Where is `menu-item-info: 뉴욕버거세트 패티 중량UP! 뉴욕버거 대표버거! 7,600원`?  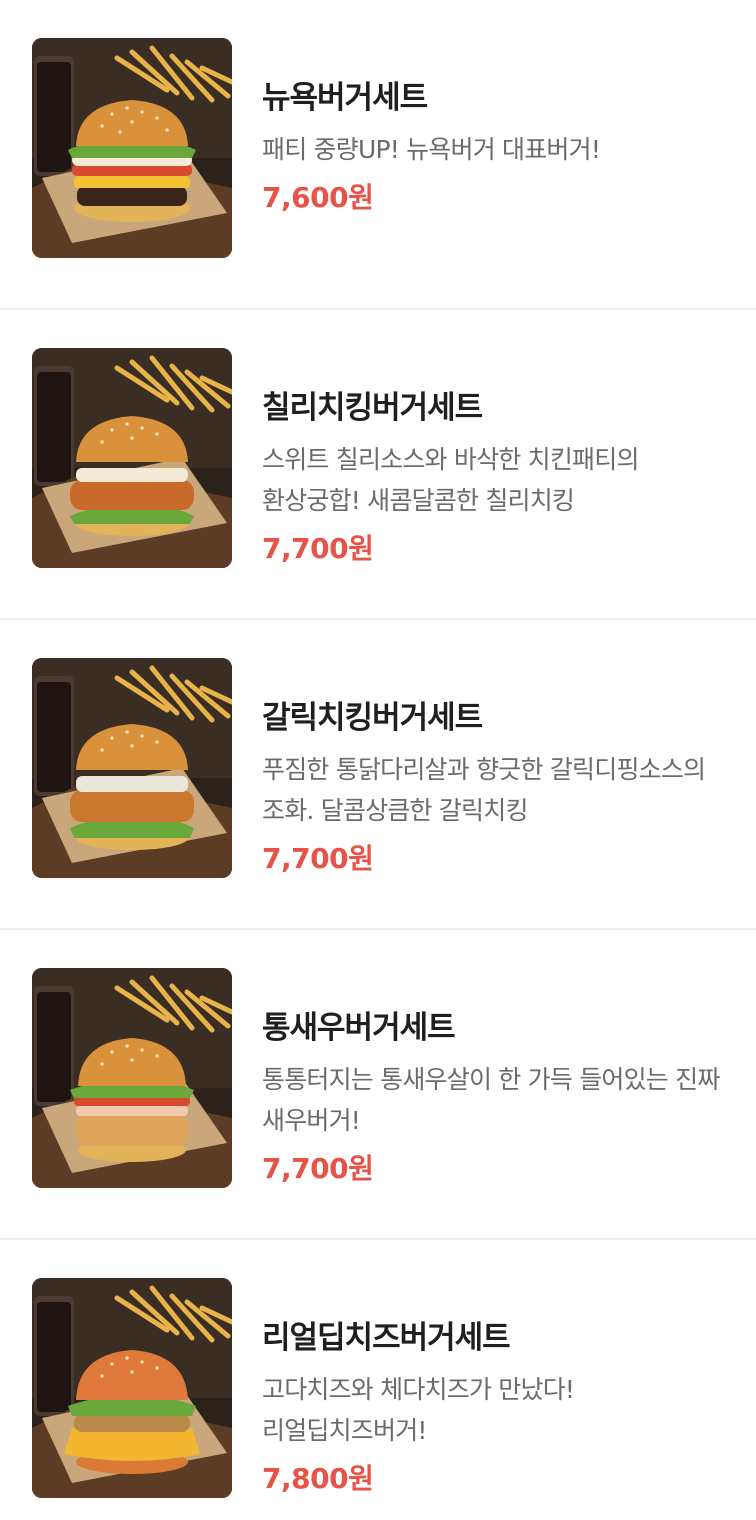 menu-item-info: 뉴욕버거세트 패티 중량UP! 뉴욕버거 대표버거! 7,600원 is located at coordinates (497, 147).